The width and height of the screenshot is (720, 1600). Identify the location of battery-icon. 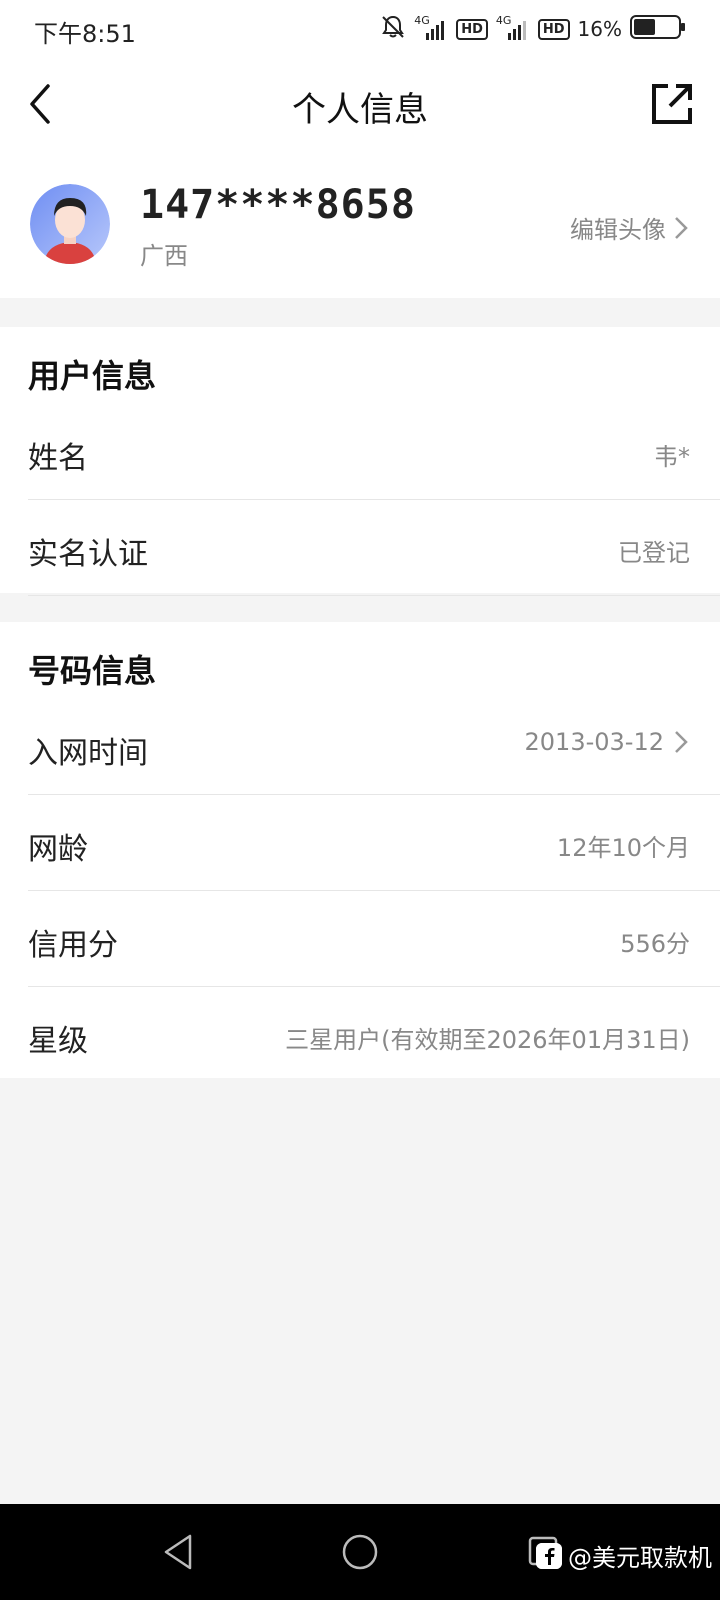
(658, 29).